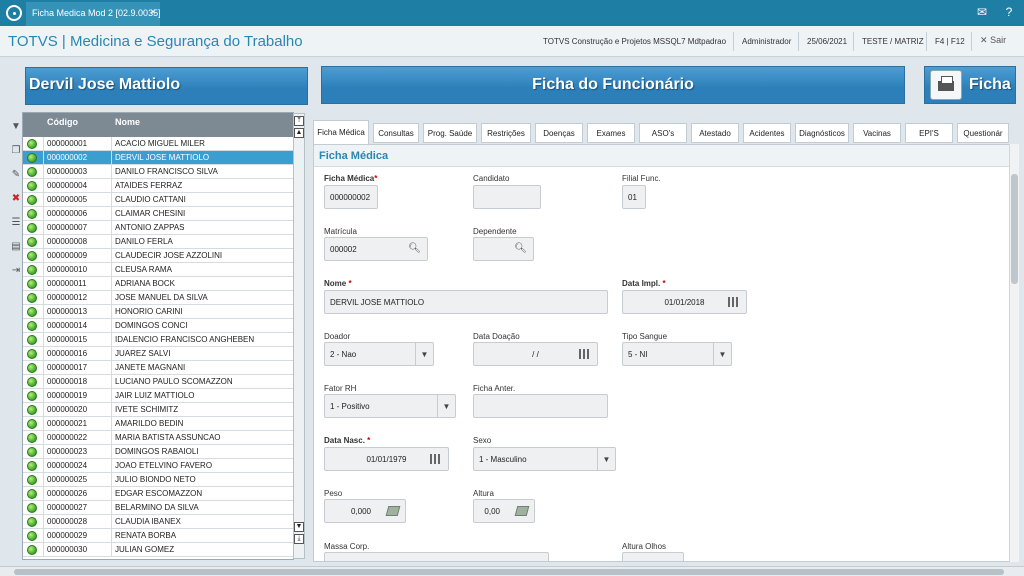 Image resolution: width=1024 pixels, height=576 pixels. Describe the element at coordinates (376, 249) in the screenshot. I see `matricula-field: 000002 🔍︎` at that location.